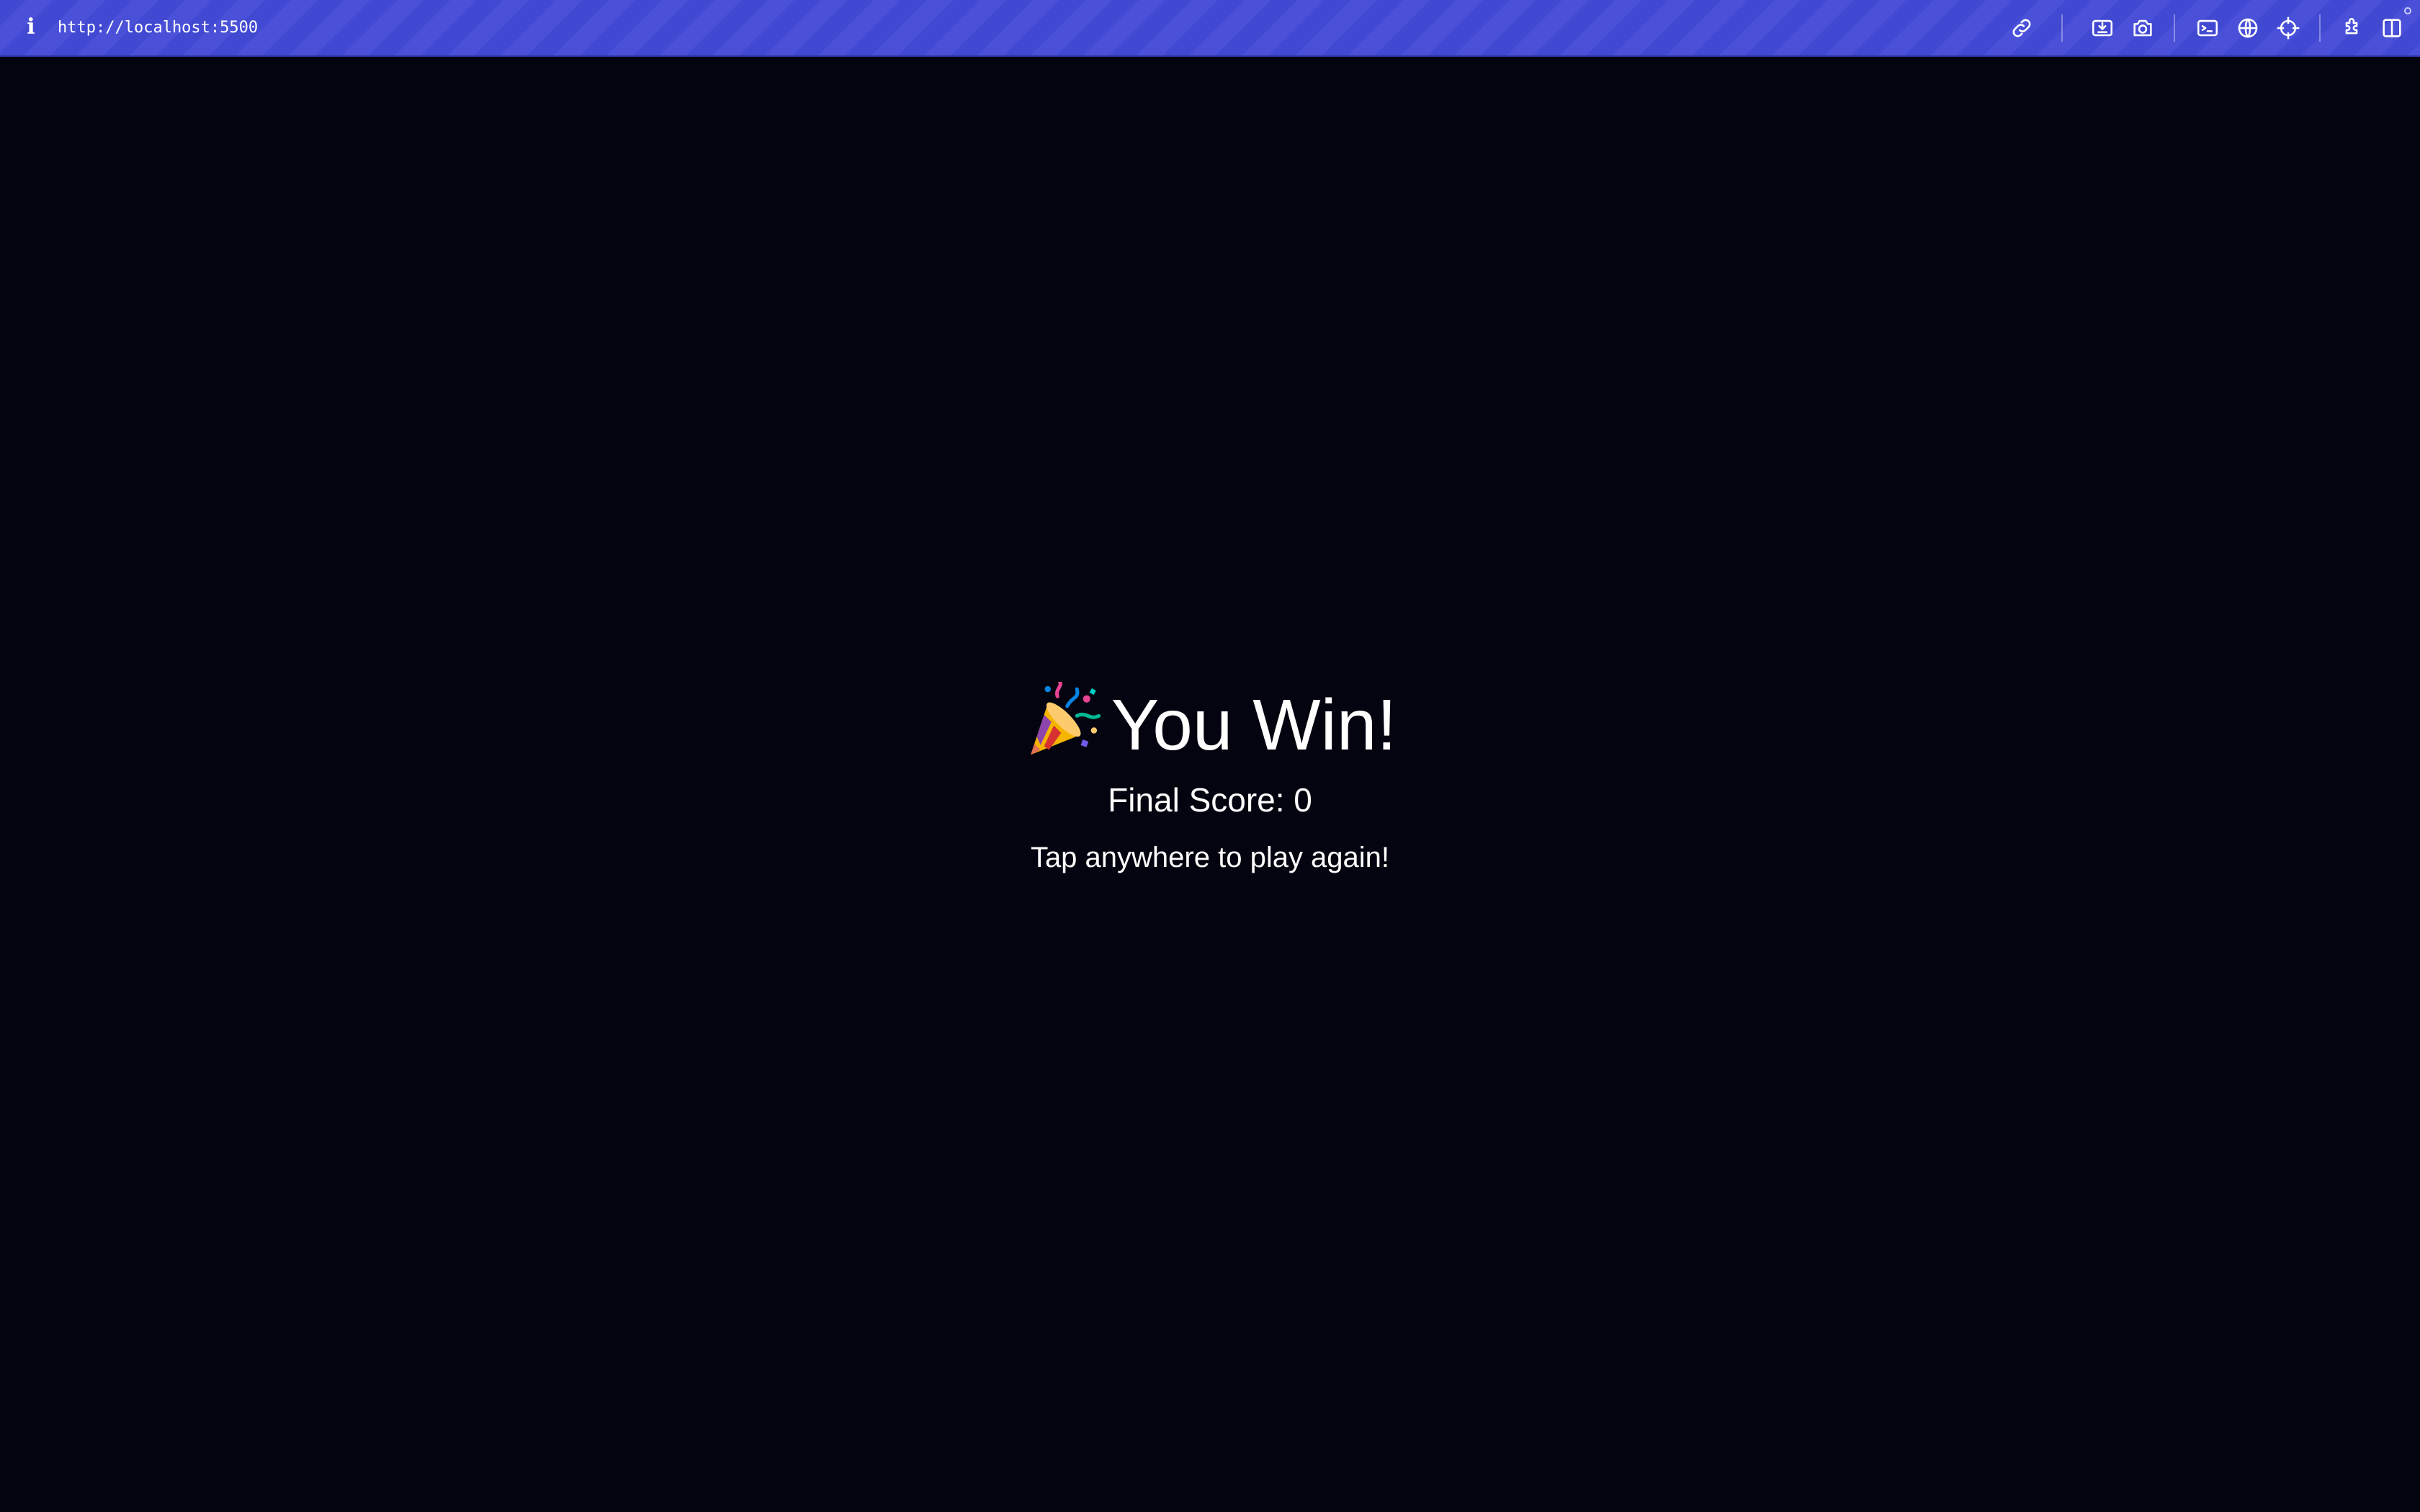 This screenshot has width=2420, height=1512. Describe the element at coordinates (2288, 28) in the screenshot. I see `crosshair-icon` at that location.